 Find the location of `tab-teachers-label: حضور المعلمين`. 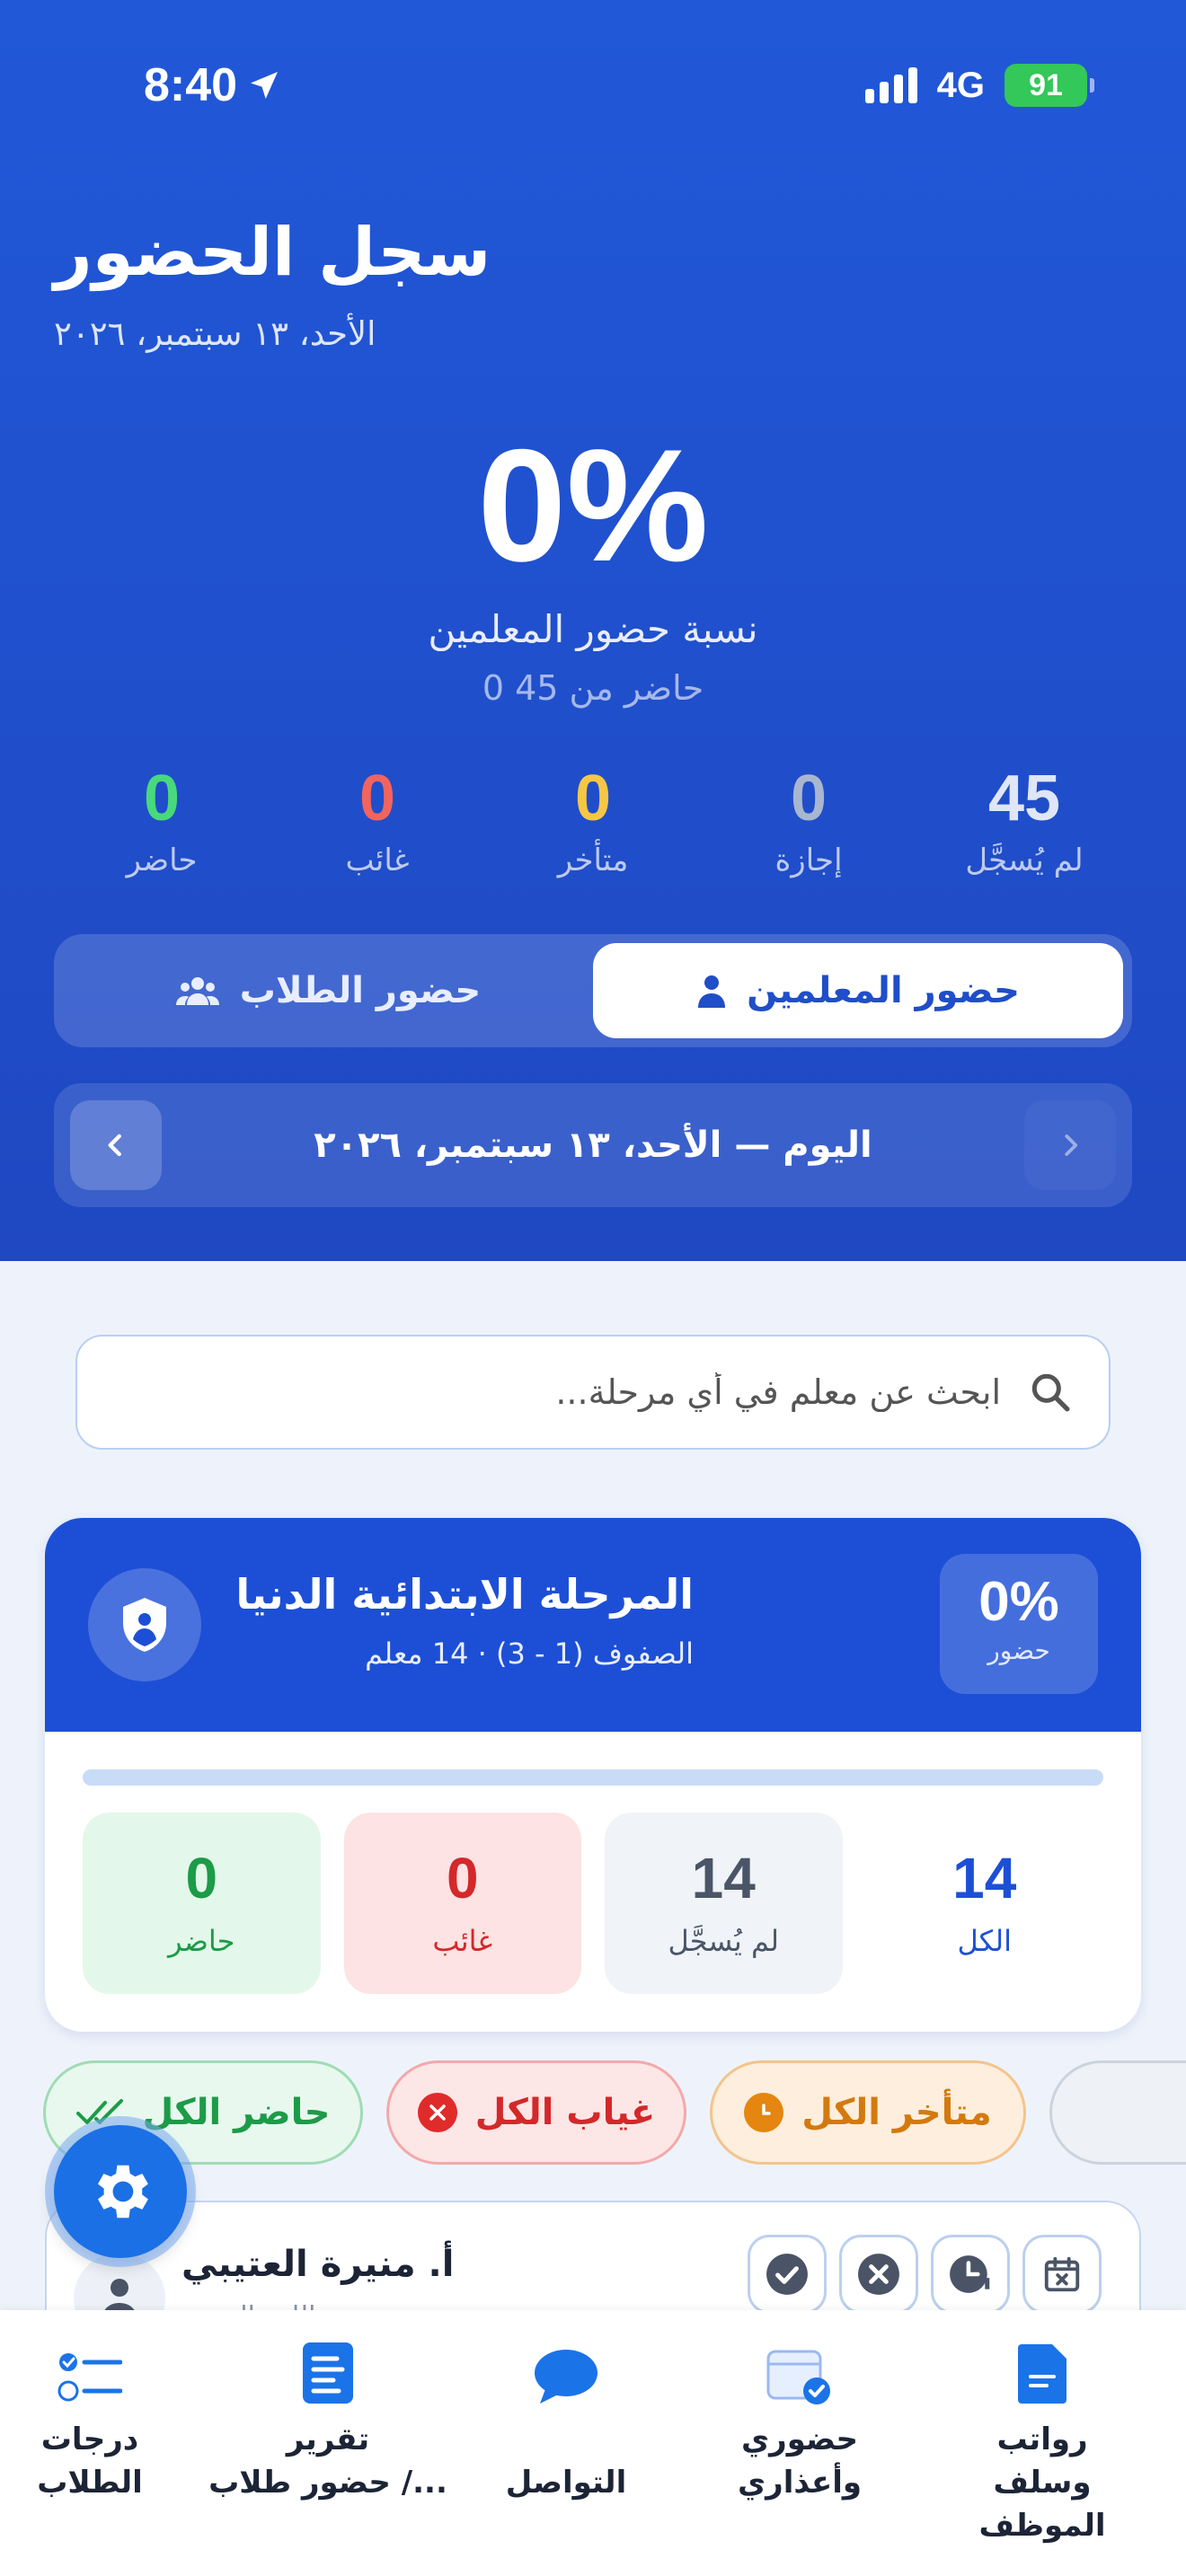

tab-teachers-label: حضور المعلمين is located at coordinates (883, 990).